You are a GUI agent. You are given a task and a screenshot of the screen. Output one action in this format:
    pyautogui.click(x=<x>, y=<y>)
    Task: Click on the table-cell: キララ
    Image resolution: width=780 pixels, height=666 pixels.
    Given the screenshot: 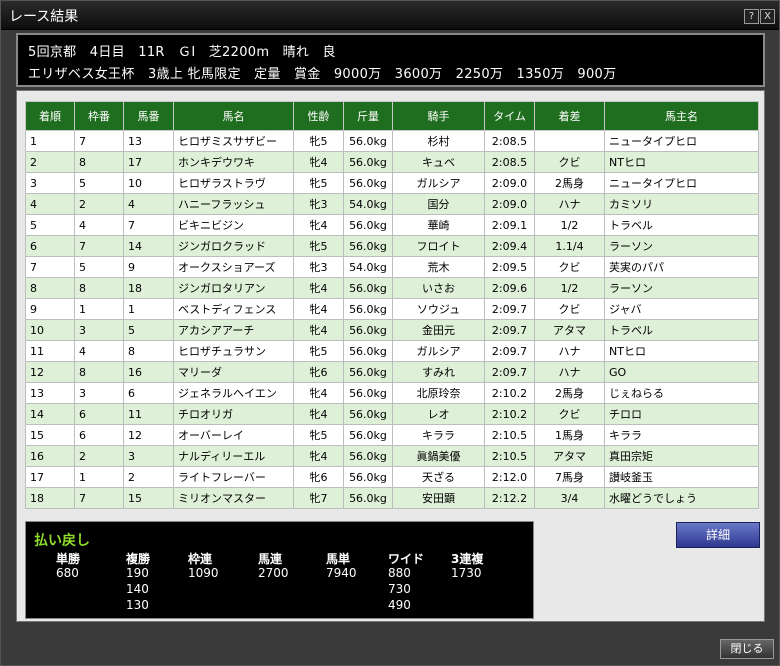 What is the action you would take?
    pyautogui.click(x=681, y=435)
    